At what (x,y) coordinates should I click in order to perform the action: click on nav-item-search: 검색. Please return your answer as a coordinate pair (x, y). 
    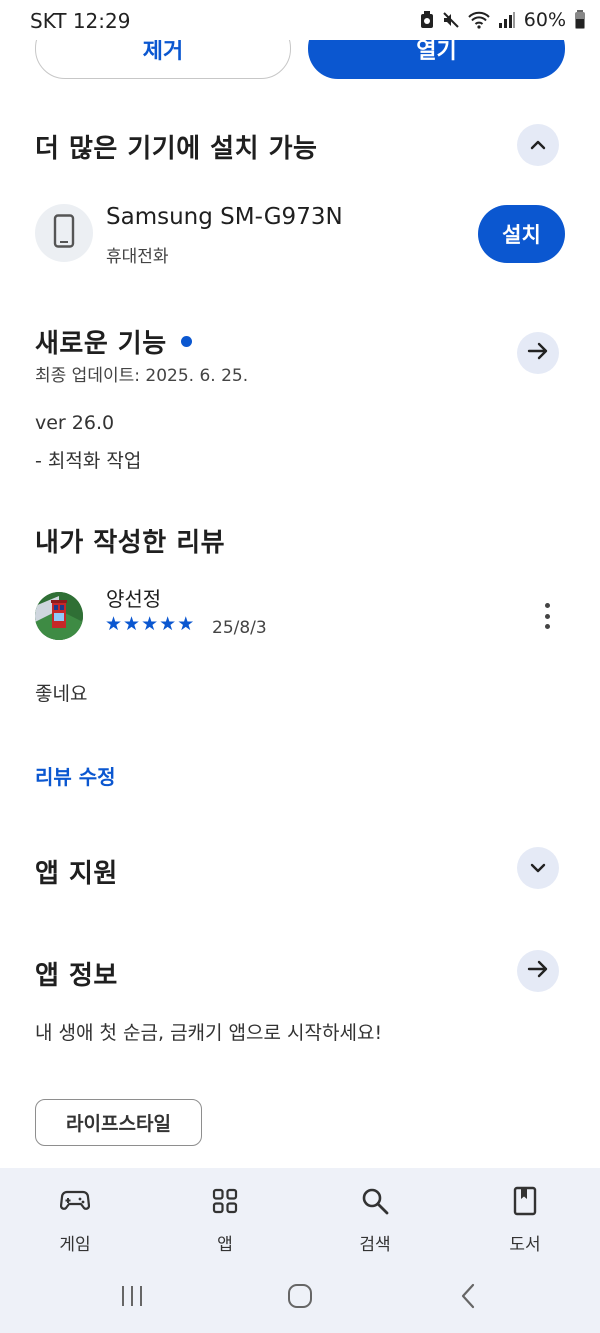
    Looking at the image, I should click on (375, 1220).